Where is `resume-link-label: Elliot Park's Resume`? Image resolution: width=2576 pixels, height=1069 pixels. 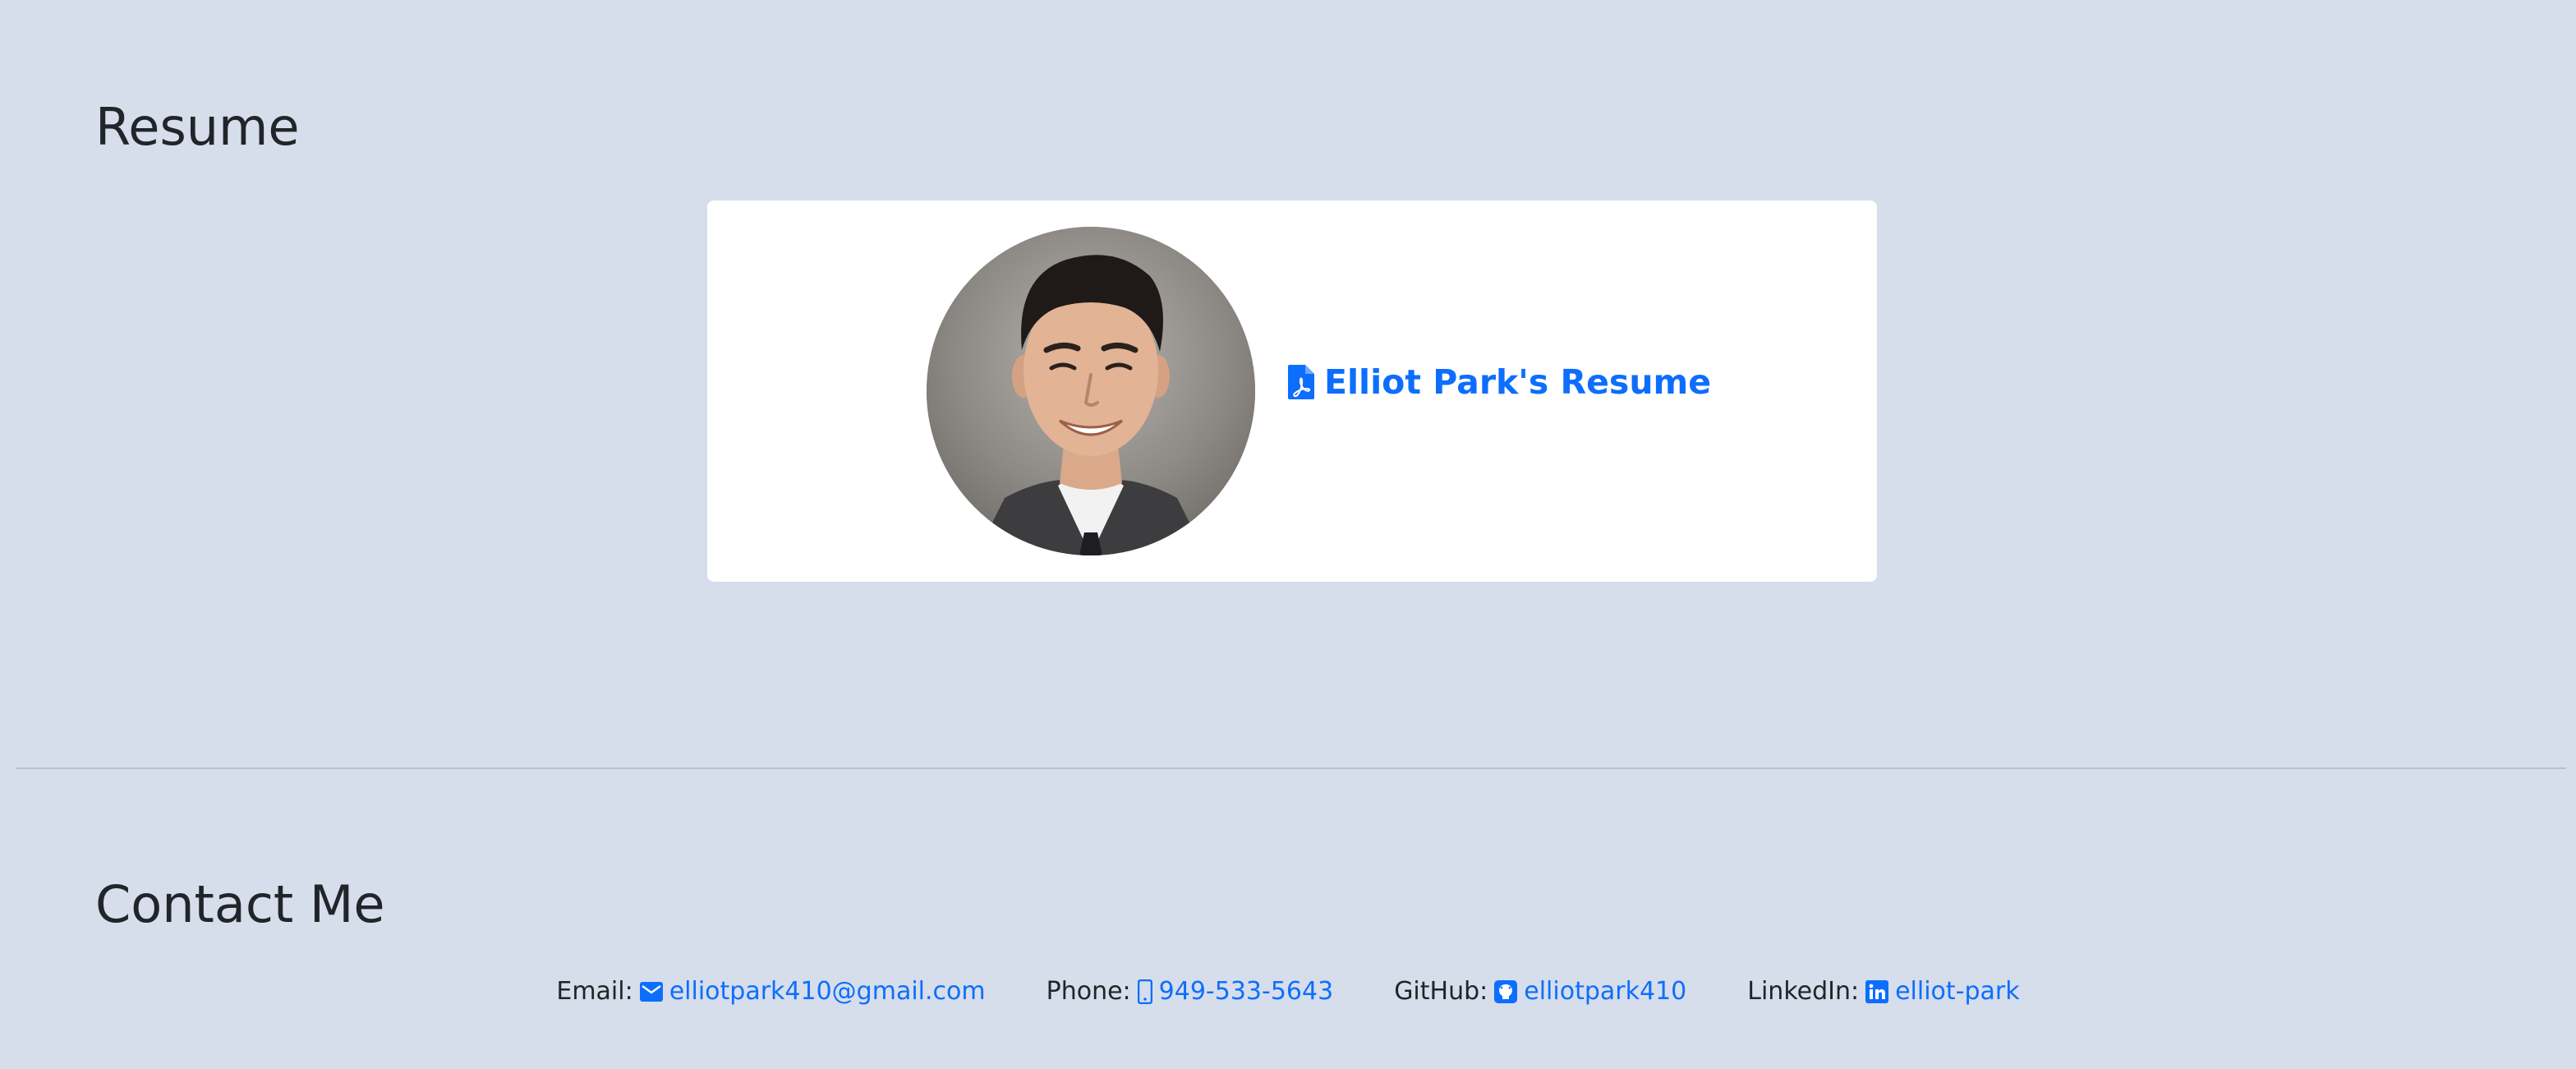
resume-link-label: Elliot Park's Resume is located at coordinates (1518, 382).